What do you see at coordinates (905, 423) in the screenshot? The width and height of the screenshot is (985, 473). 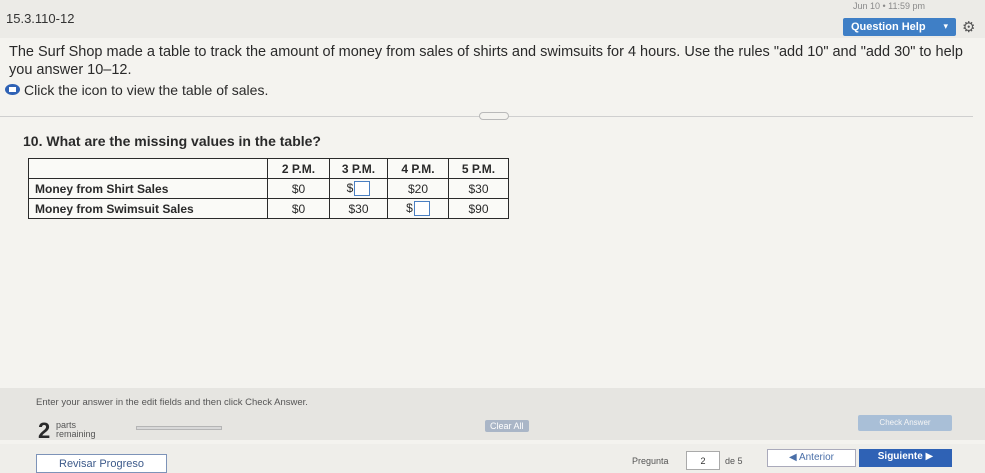 I see `check-answer-button: Check Answer` at bounding box center [905, 423].